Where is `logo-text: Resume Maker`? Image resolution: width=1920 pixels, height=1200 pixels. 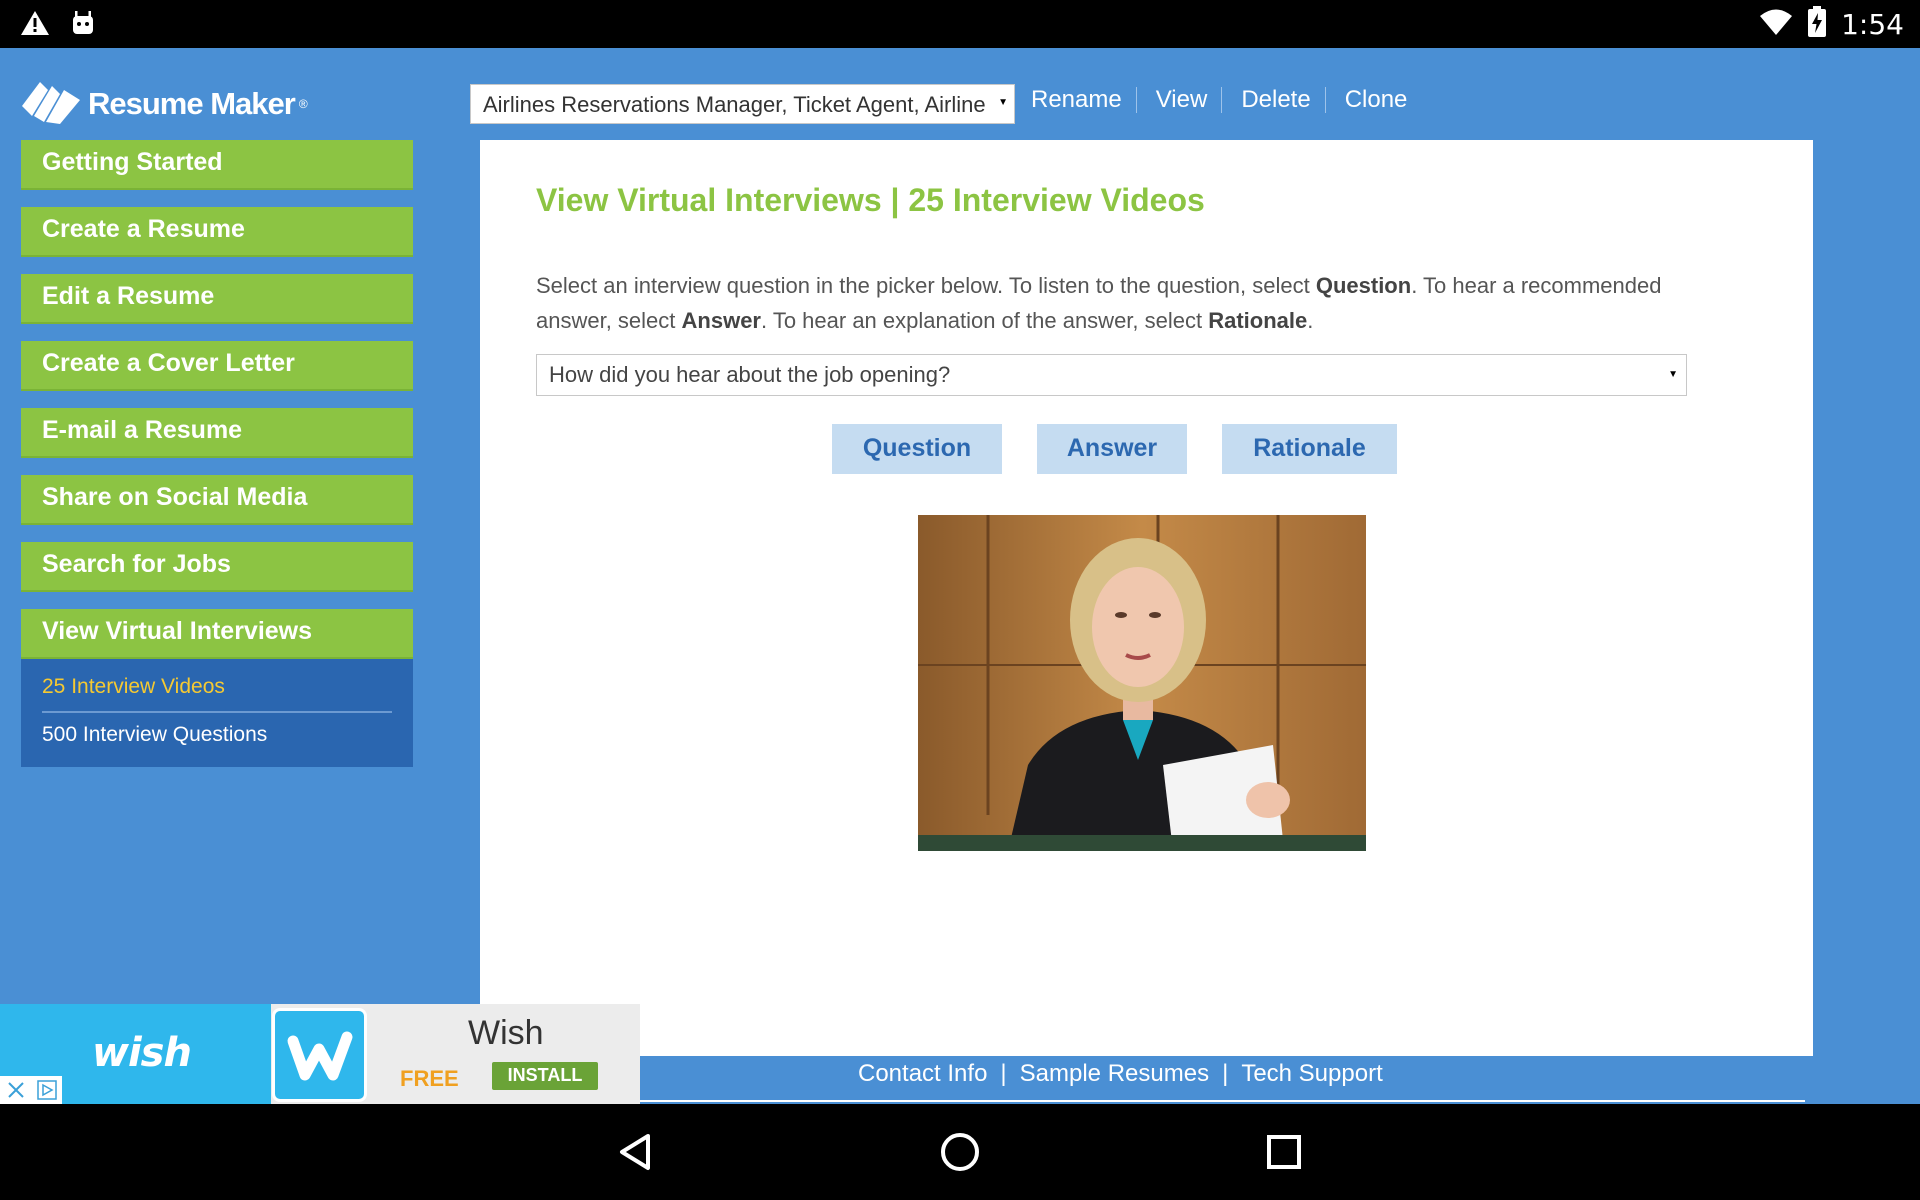
logo-text: Resume Maker is located at coordinates (192, 103).